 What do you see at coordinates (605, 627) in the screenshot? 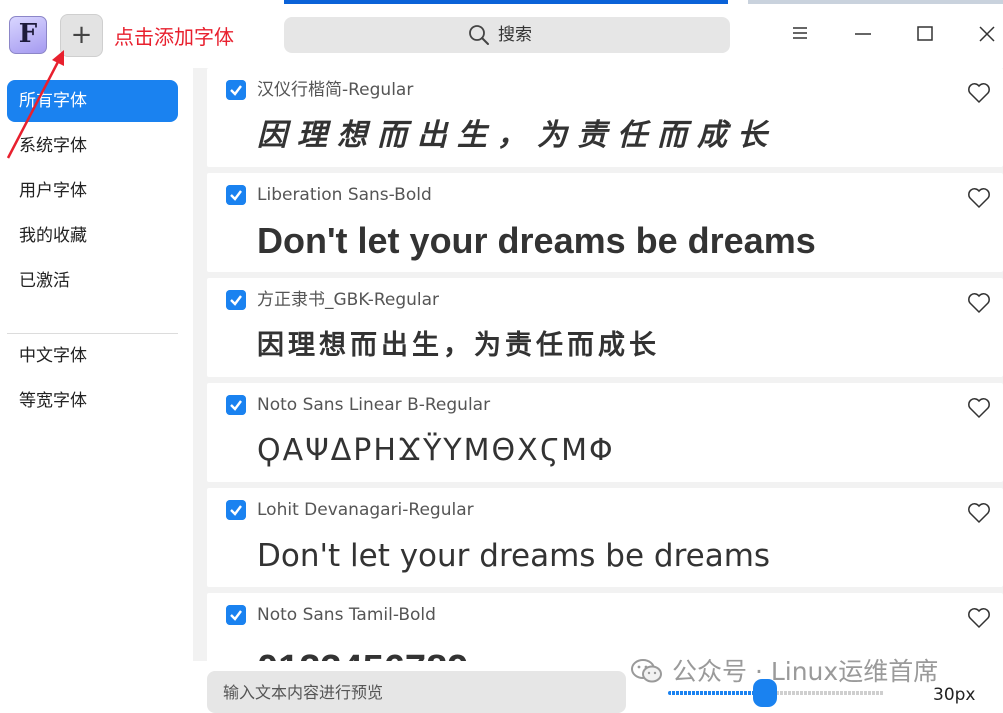
I see `font-card: Noto Sans Tamil-Bold 0123456789` at bounding box center [605, 627].